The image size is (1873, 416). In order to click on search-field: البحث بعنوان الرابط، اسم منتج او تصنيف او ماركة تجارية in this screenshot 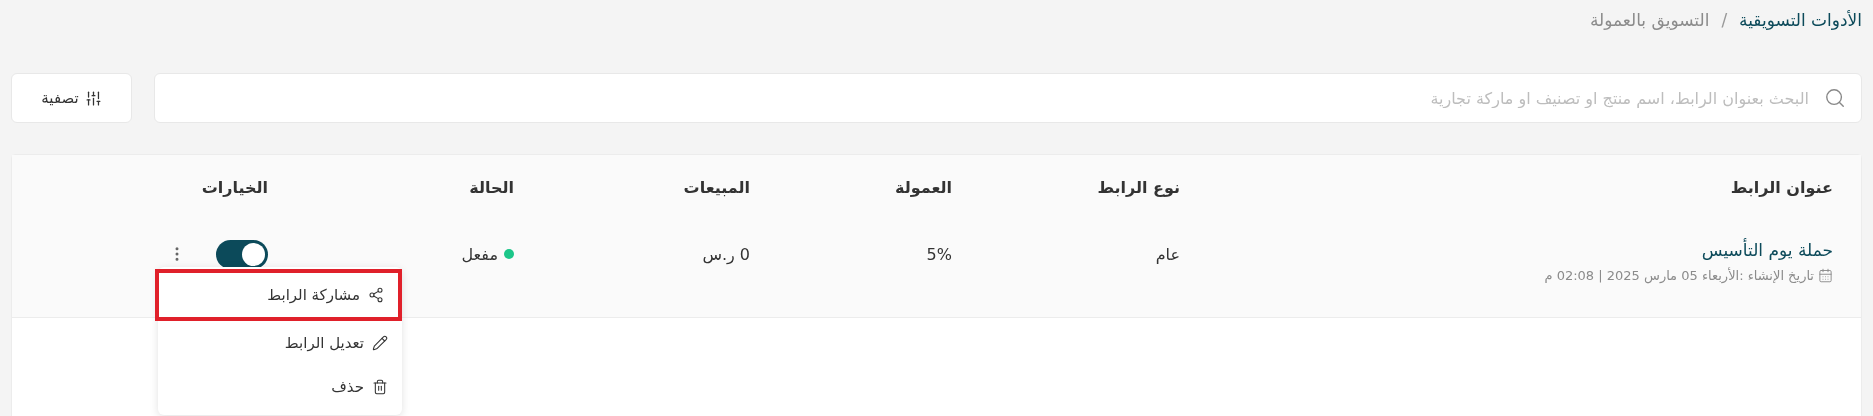, I will do `click(1008, 98)`.